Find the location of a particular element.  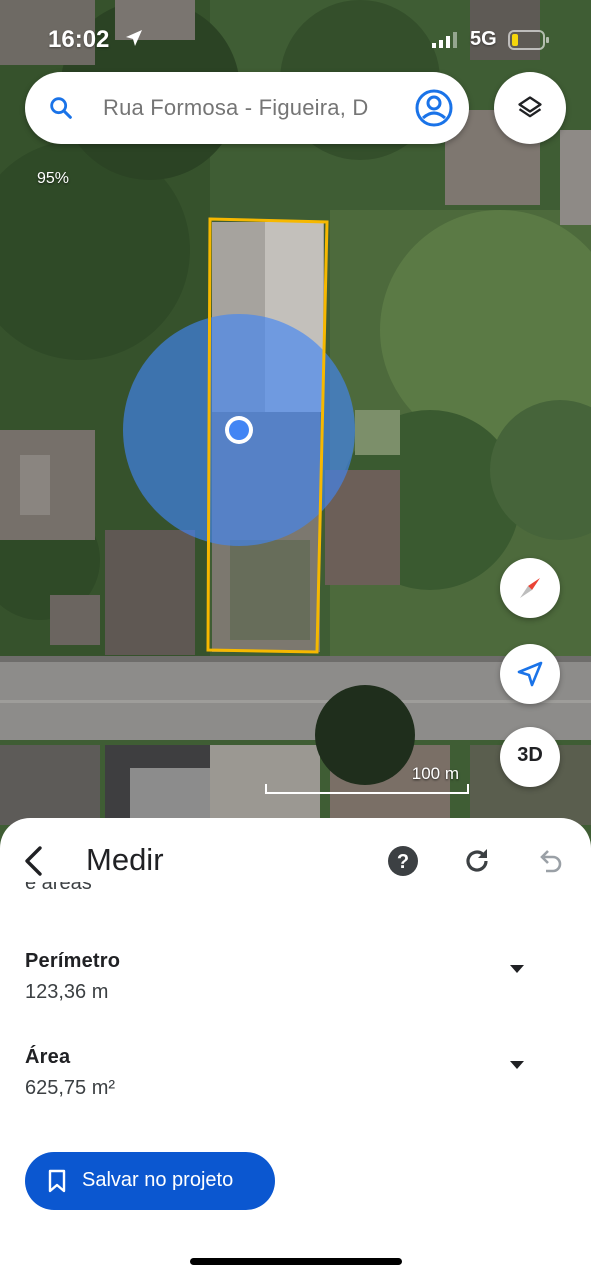

3d-view-button: 3D is located at coordinates (530, 757).